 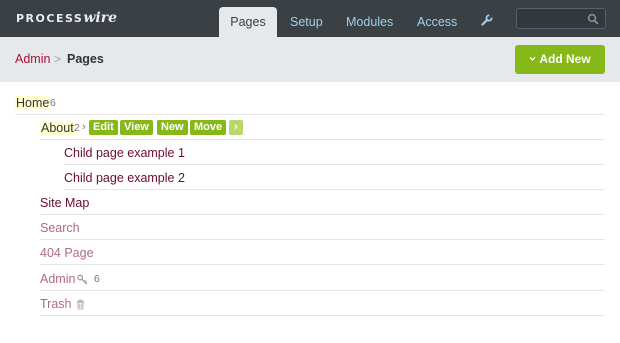 What do you see at coordinates (67, 253) in the screenshot?
I see `tree-item-404-page-label: 404 Page` at bounding box center [67, 253].